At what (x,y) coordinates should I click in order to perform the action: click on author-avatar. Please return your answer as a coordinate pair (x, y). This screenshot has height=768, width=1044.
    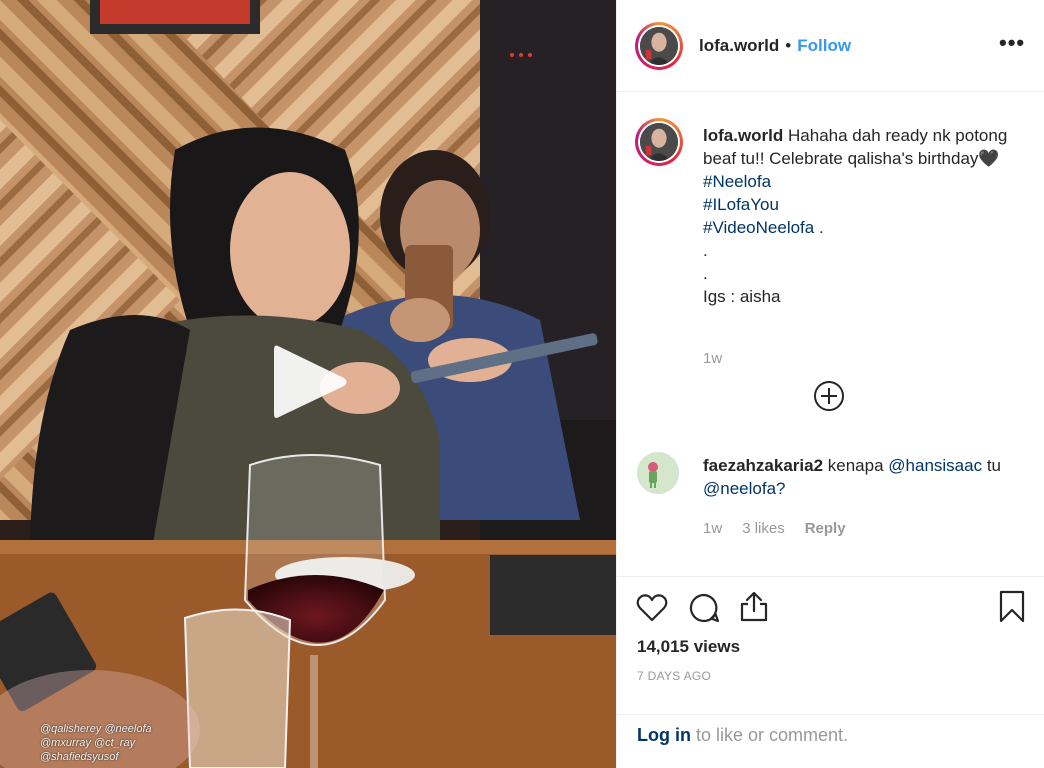
    Looking at the image, I should click on (659, 45).